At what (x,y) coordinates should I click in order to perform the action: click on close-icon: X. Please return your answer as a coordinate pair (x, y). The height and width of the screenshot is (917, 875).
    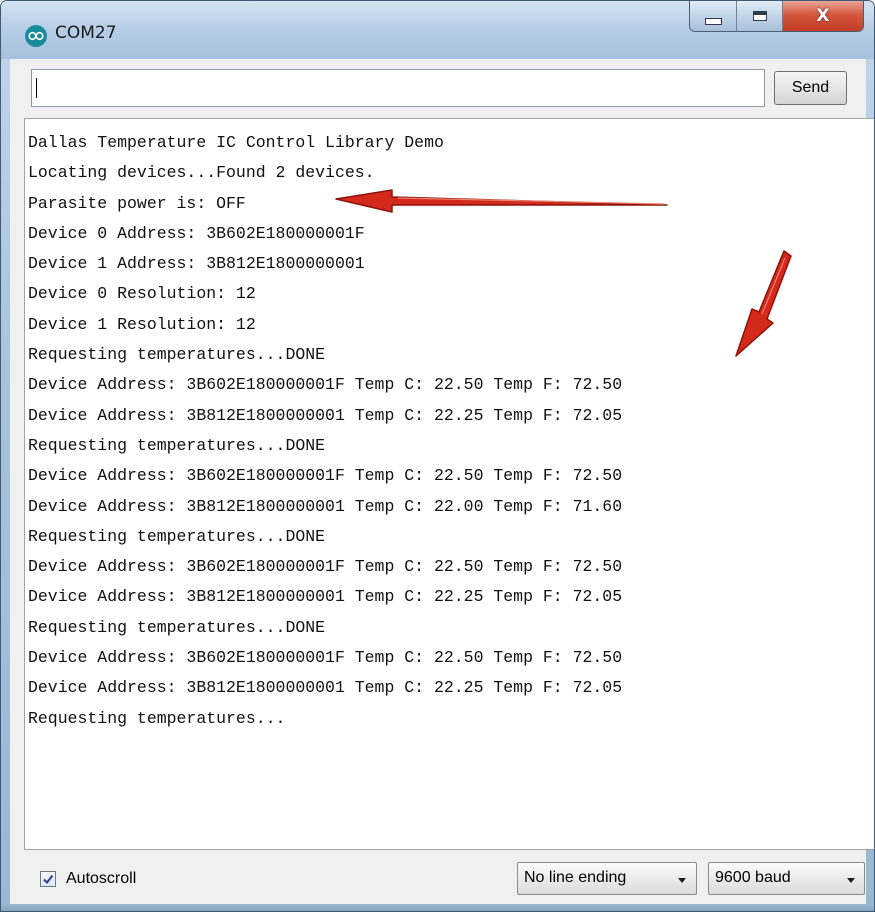
    Looking at the image, I should click on (823, 16).